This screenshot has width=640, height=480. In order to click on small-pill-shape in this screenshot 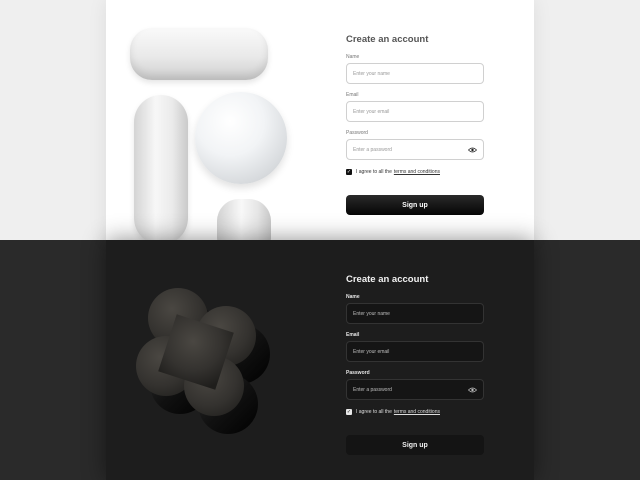, I will do `click(244, 219)`.